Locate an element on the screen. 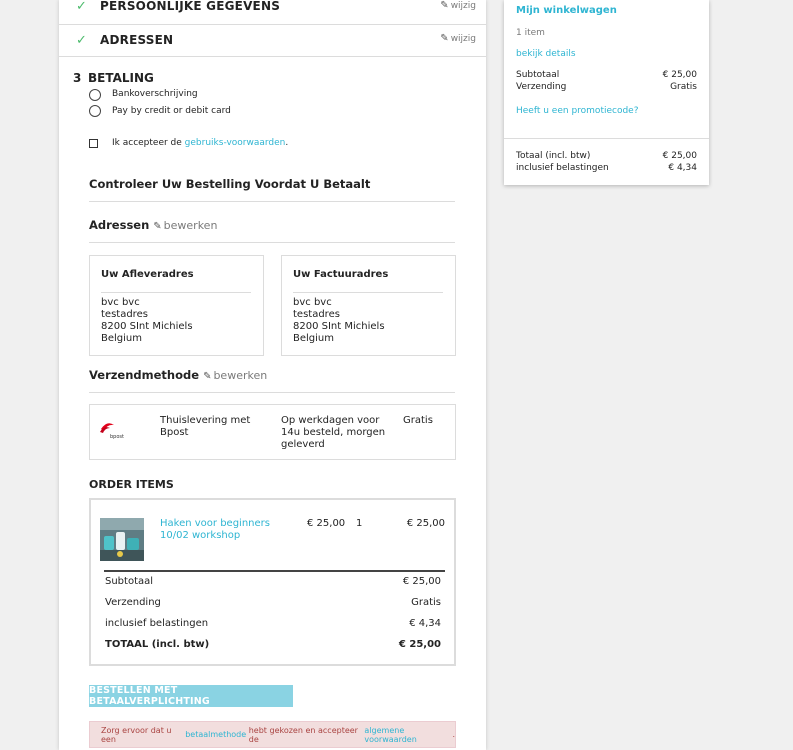 The height and width of the screenshot is (750, 793). radio-credit-card is located at coordinates (95, 111).